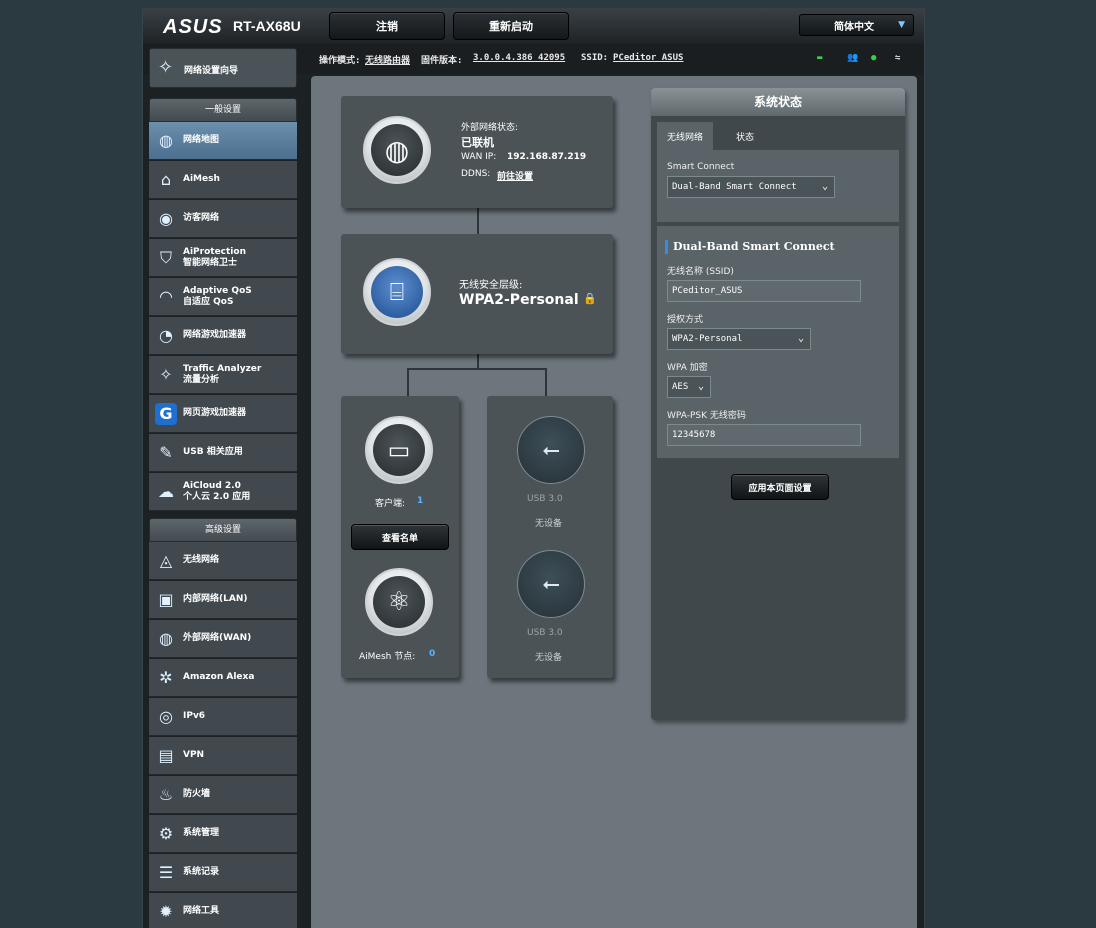 The height and width of the screenshot is (928, 1096). I want to click on sidebar-item-label: 内部网络(LAN), so click(215, 599).